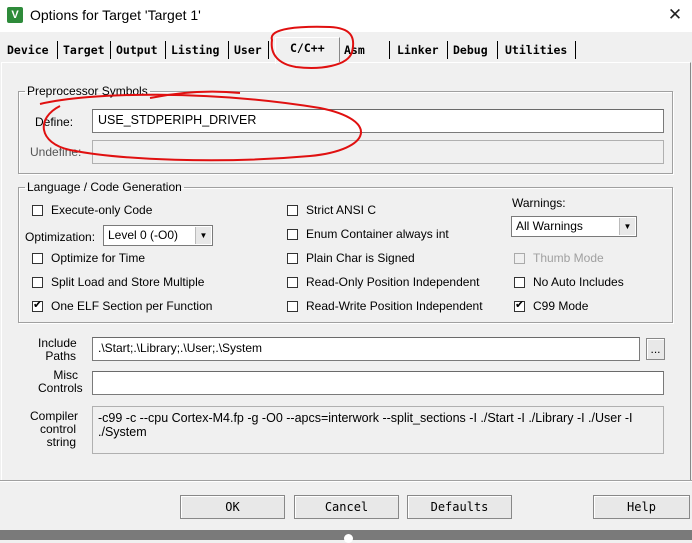 Image resolution: width=692 pixels, height=543 pixels. What do you see at coordinates (470, 50) in the screenshot?
I see `tab-debug: Debug` at bounding box center [470, 50].